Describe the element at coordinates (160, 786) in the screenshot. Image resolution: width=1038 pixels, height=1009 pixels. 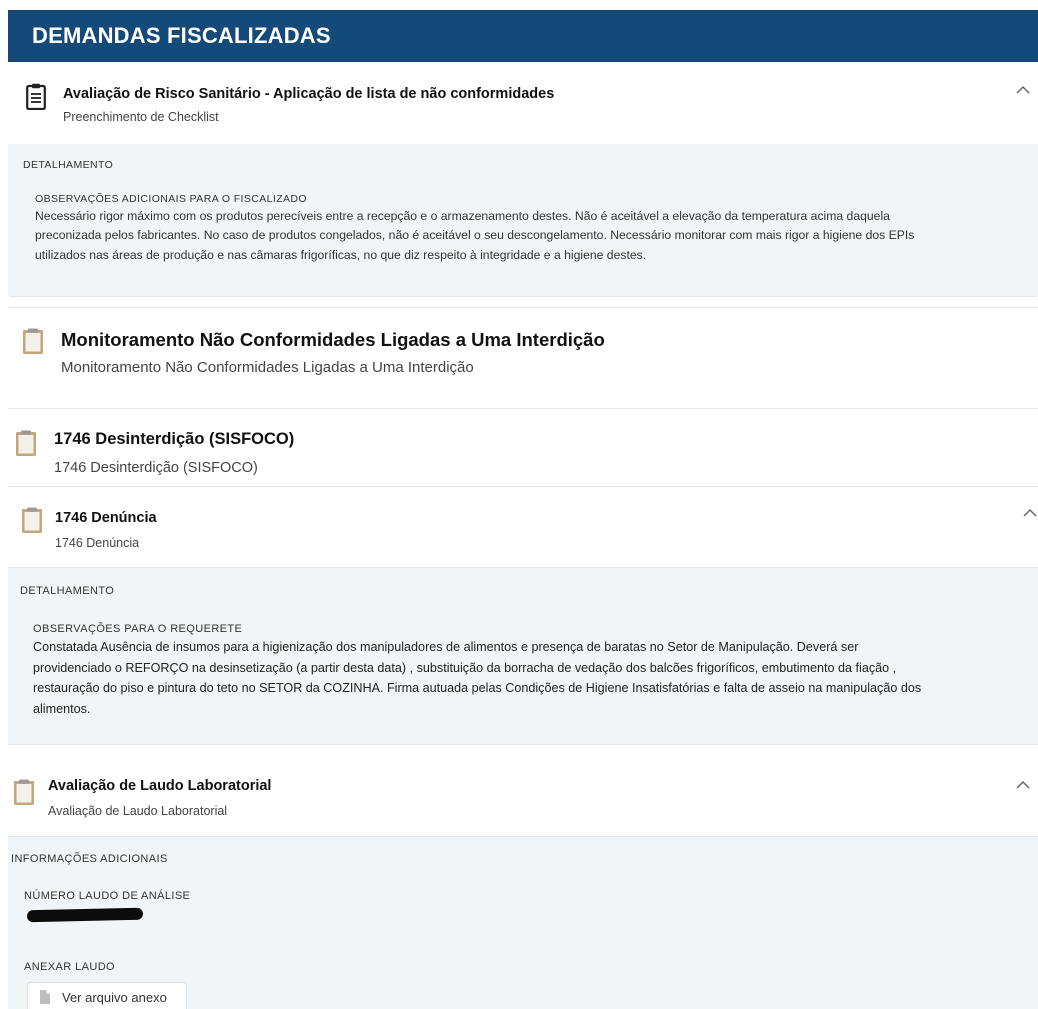
I see `demand-title: Avaliação de Laudo Laboratorial` at that location.